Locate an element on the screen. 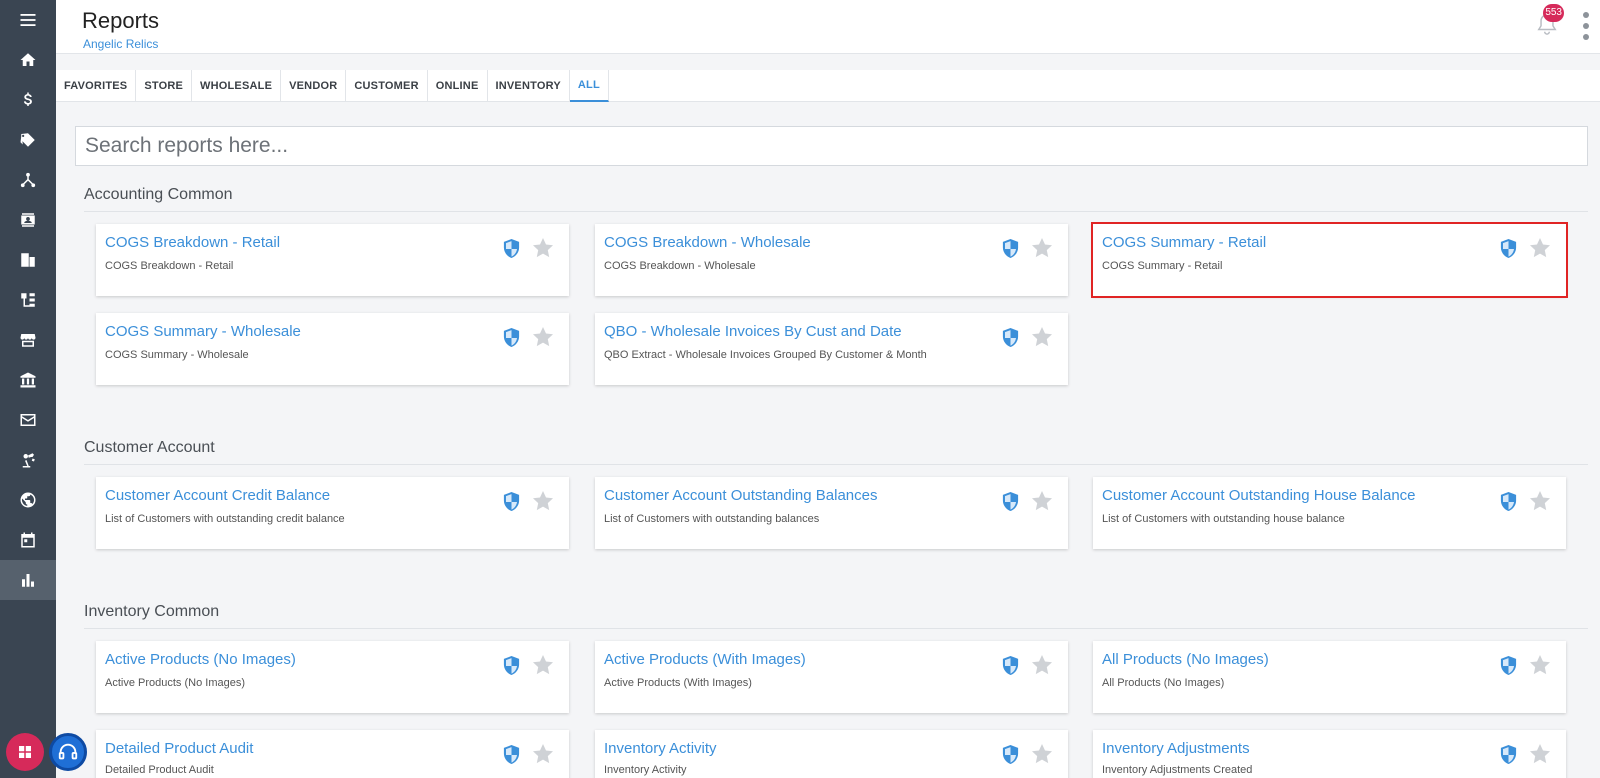 The image size is (1600, 778). network-icon is located at coordinates (28, 180).